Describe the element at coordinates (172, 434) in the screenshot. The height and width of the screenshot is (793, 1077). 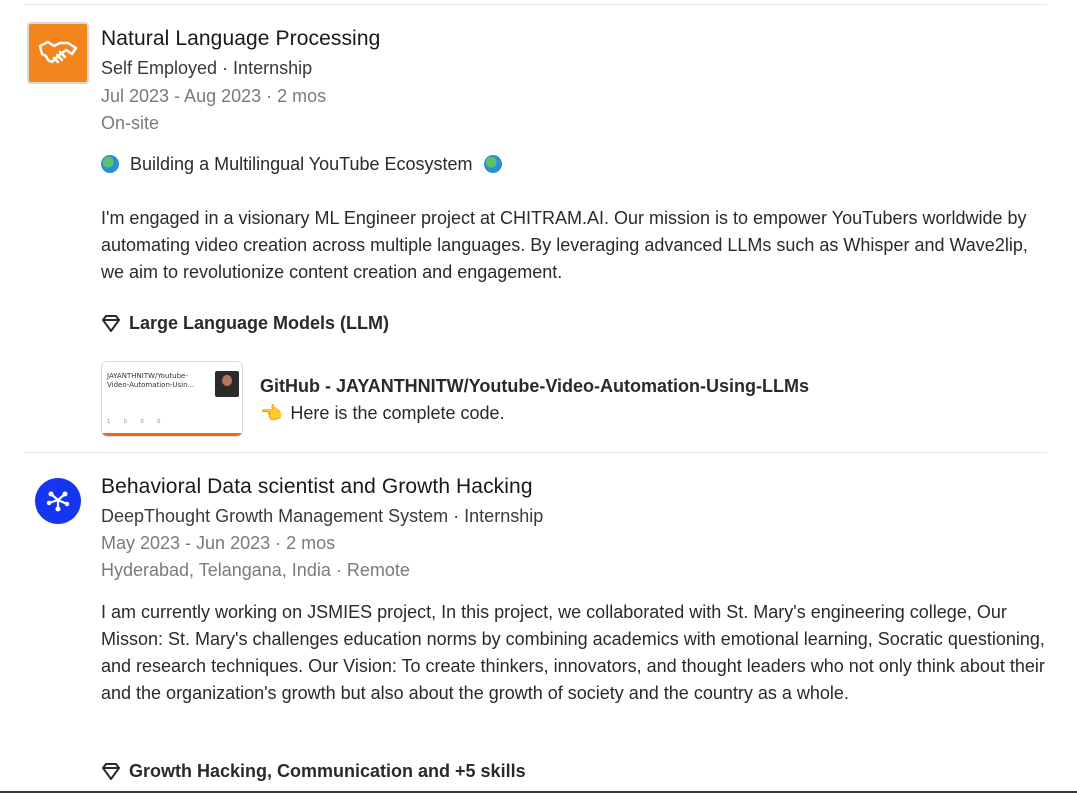
I see `thumbnail-accent-bar` at that location.